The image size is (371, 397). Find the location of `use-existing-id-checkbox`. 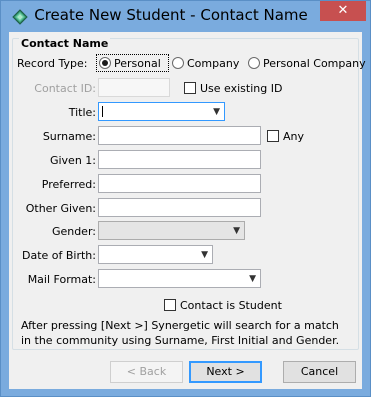

use-existing-id-checkbox is located at coordinates (190, 88).